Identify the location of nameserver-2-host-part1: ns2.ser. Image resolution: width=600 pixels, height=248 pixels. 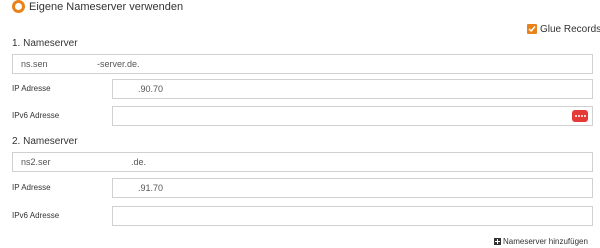
(36, 162).